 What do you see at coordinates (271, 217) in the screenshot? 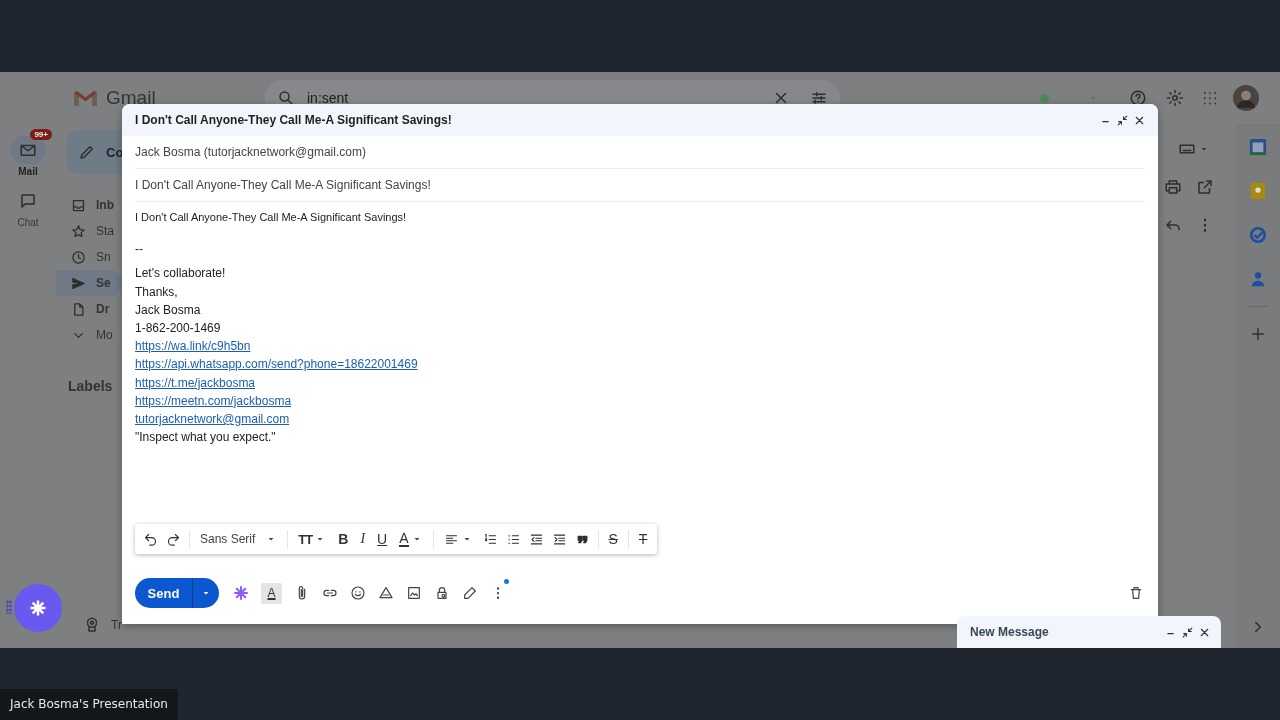
I see `body-text: I Don't Call Anyone-They Call Me-A Significant Savings!` at bounding box center [271, 217].